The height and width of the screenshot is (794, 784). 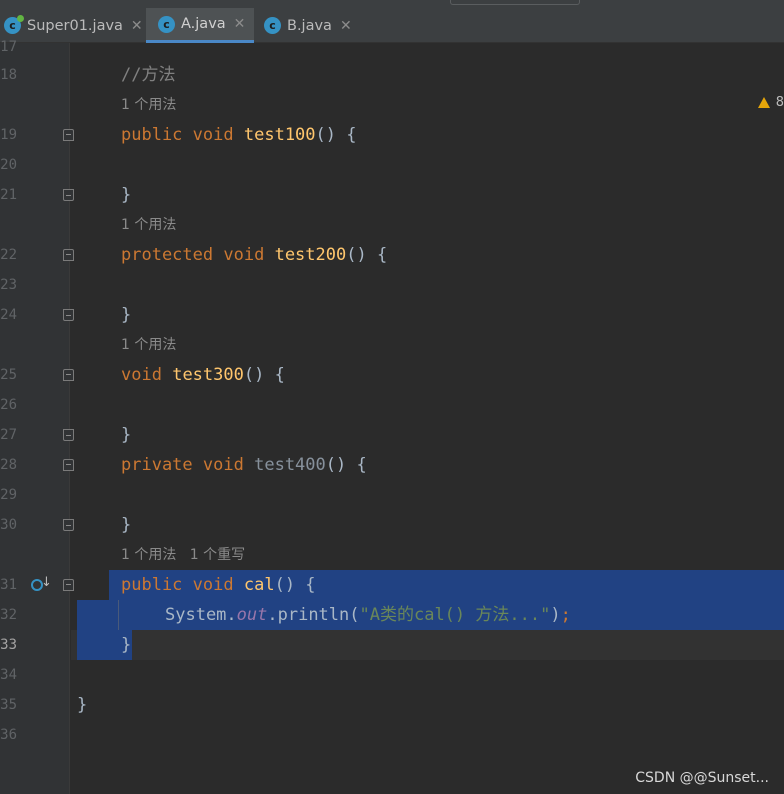 I want to click on warning-icon, so click(x=763, y=102).